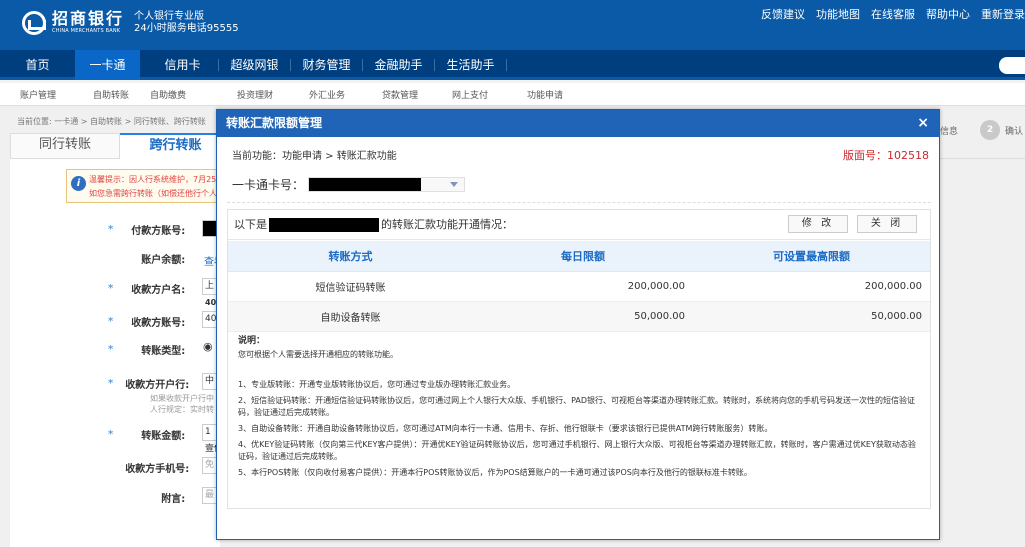  I want to click on payer-account-label: 付款方账号:, so click(158, 231).